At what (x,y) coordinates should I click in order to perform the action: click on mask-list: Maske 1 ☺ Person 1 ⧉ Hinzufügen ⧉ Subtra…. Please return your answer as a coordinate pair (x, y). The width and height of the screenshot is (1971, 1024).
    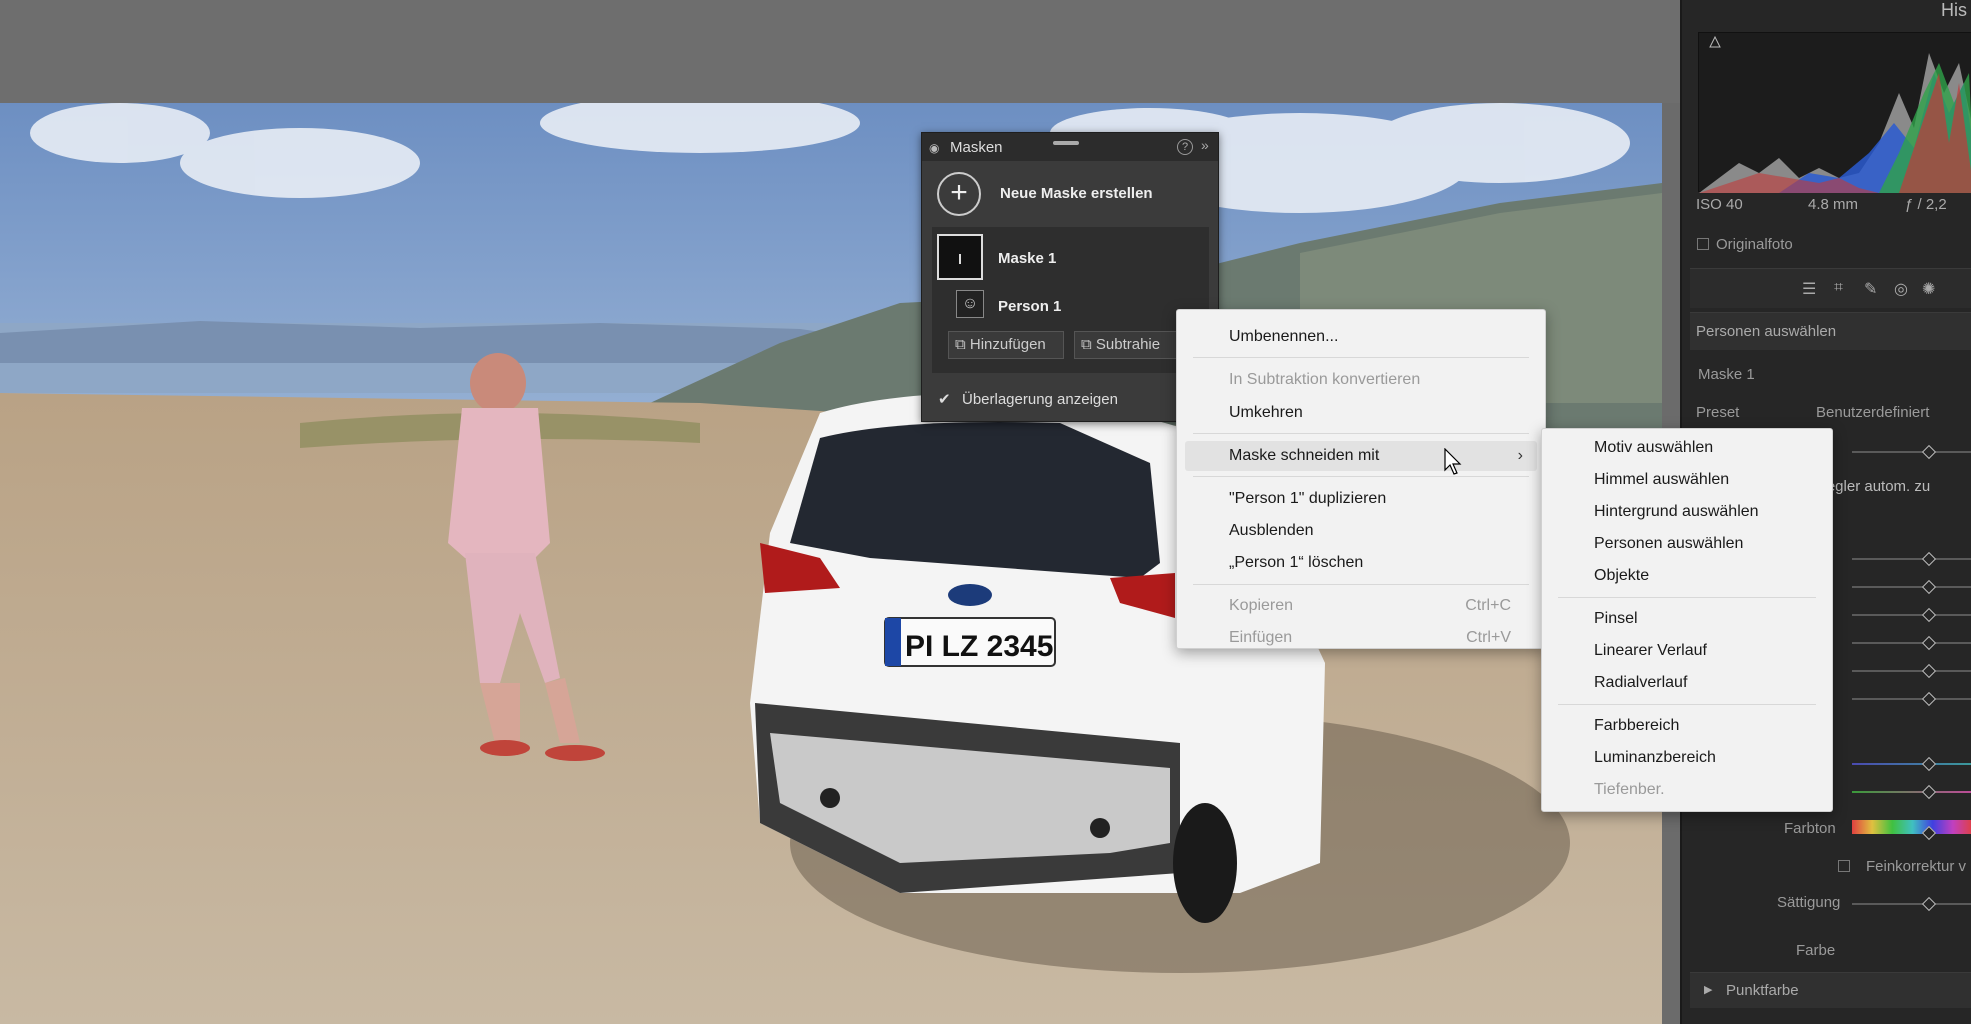
    Looking at the image, I should click on (1070, 300).